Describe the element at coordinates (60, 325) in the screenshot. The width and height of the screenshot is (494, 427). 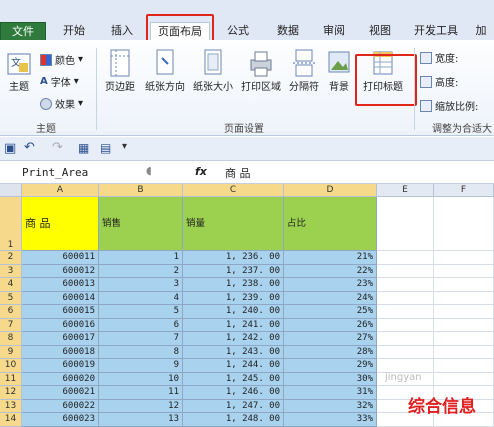
I see `cell-product-code: 600016` at that location.